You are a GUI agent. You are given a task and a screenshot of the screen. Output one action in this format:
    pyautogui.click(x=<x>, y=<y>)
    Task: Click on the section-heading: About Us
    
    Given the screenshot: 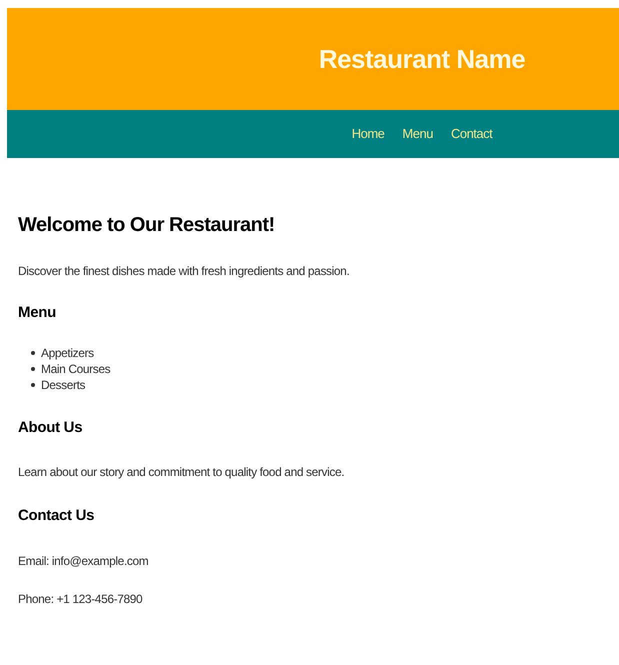 What is the action you would take?
    pyautogui.click(x=51, y=428)
    